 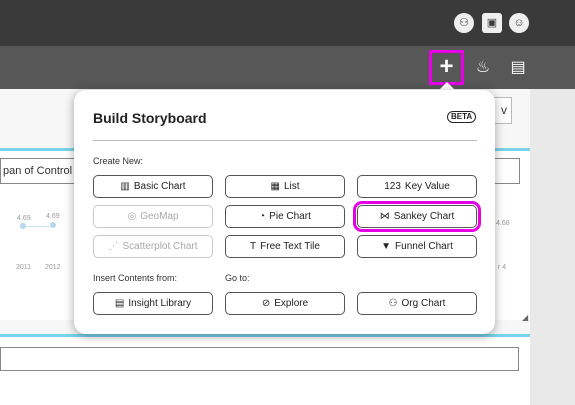 What do you see at coordinates (552, 247) in the screenshot?
I see `right-gutter` at bounding box center [552, 247].